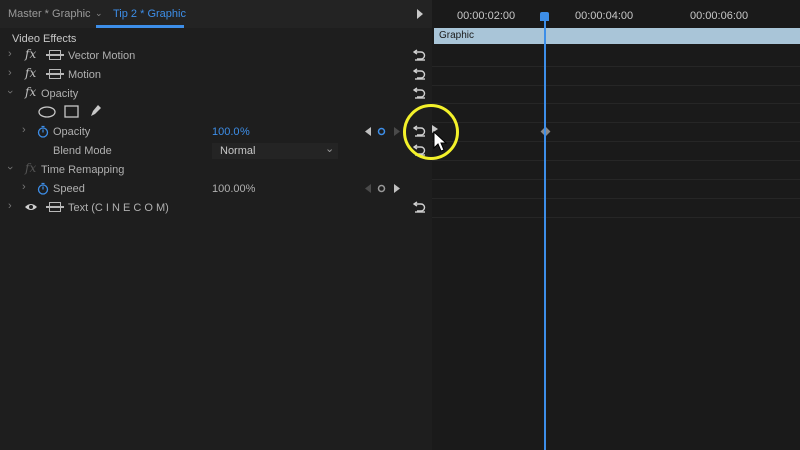  What do you see at coordinates (604, 16) in the screenshot?
I see `timecode-label: 00:00:04:00` at bounding box center [604, 16].